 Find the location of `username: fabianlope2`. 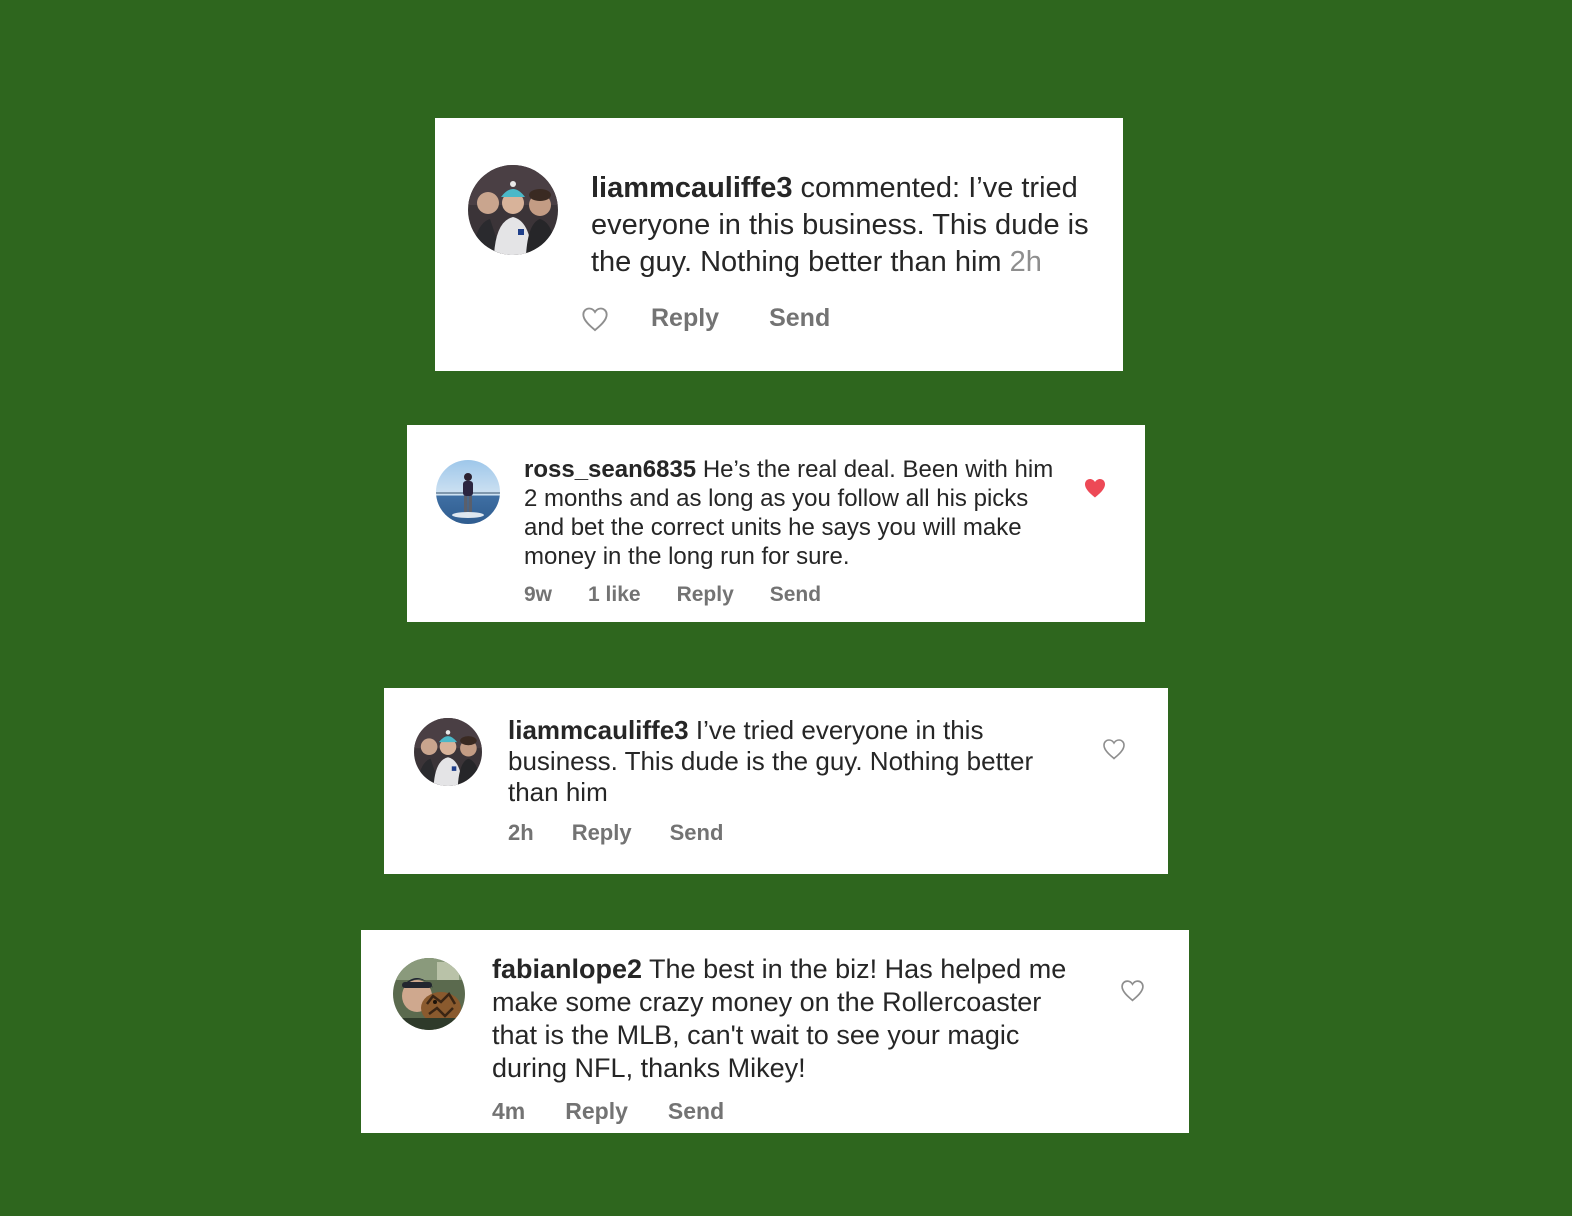

username: fabianlope2 is located at coordinates (567, 969).